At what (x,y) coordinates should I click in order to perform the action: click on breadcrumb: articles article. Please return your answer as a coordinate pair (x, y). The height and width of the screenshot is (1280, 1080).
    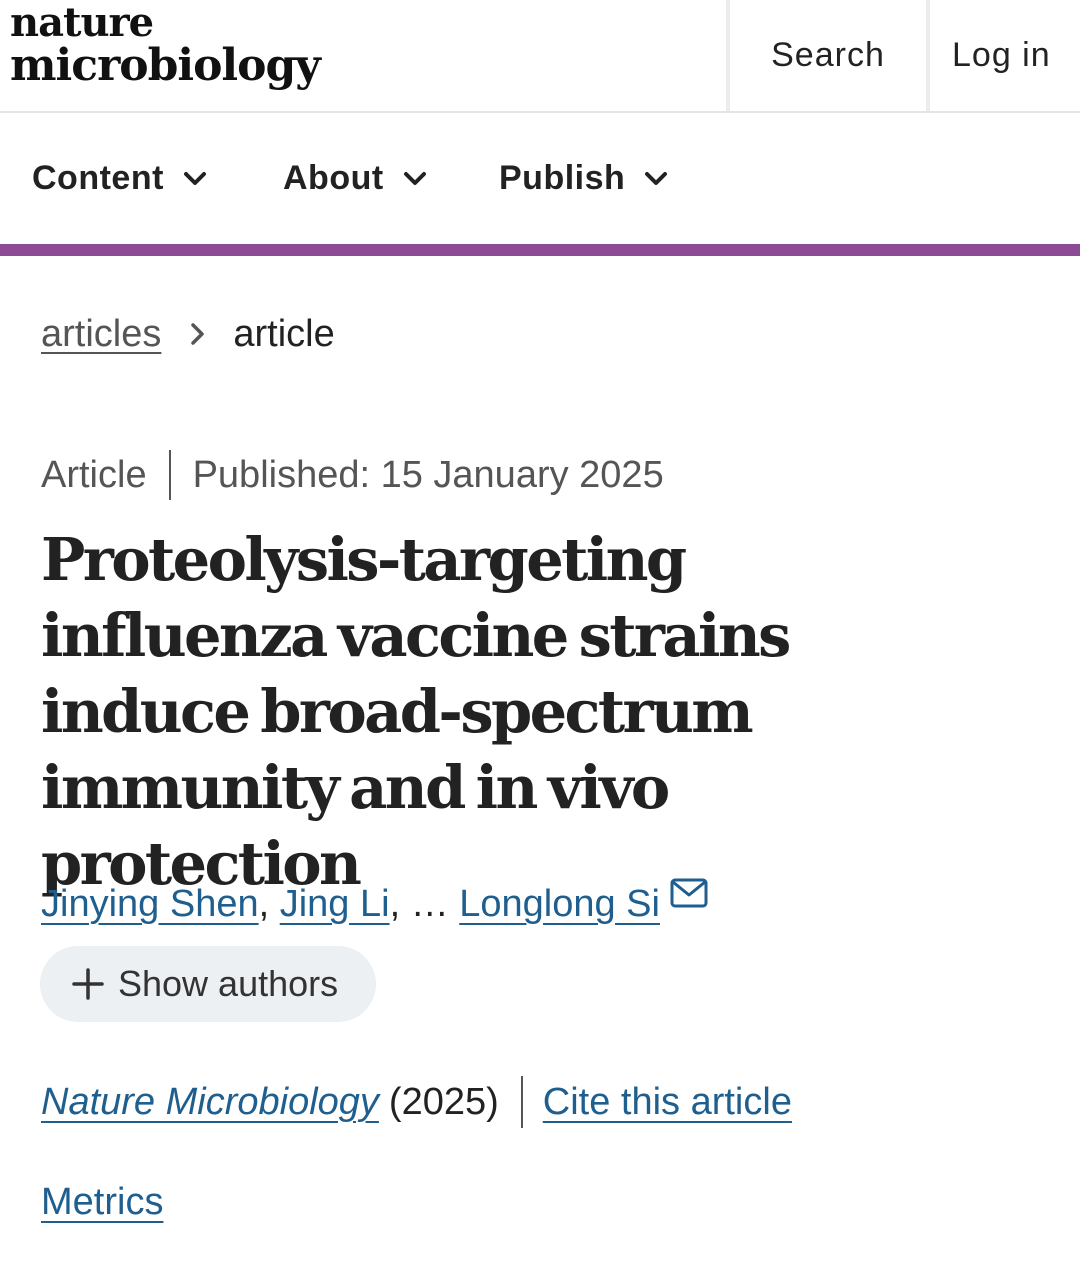
    Looking at the image, I should click on (188, 334).